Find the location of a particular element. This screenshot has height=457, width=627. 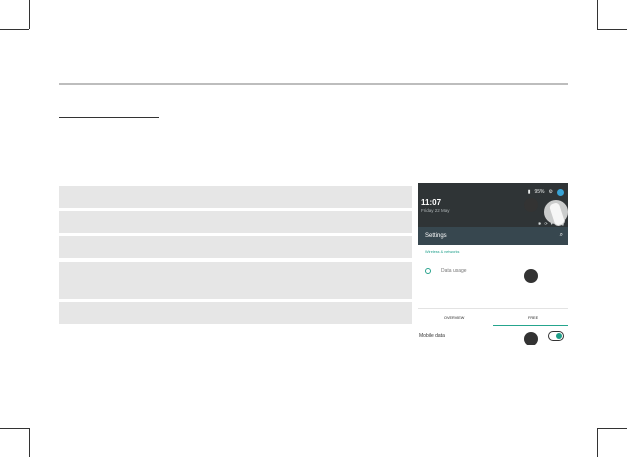

finger-gesture-icon is located at coordinates (556, 212).